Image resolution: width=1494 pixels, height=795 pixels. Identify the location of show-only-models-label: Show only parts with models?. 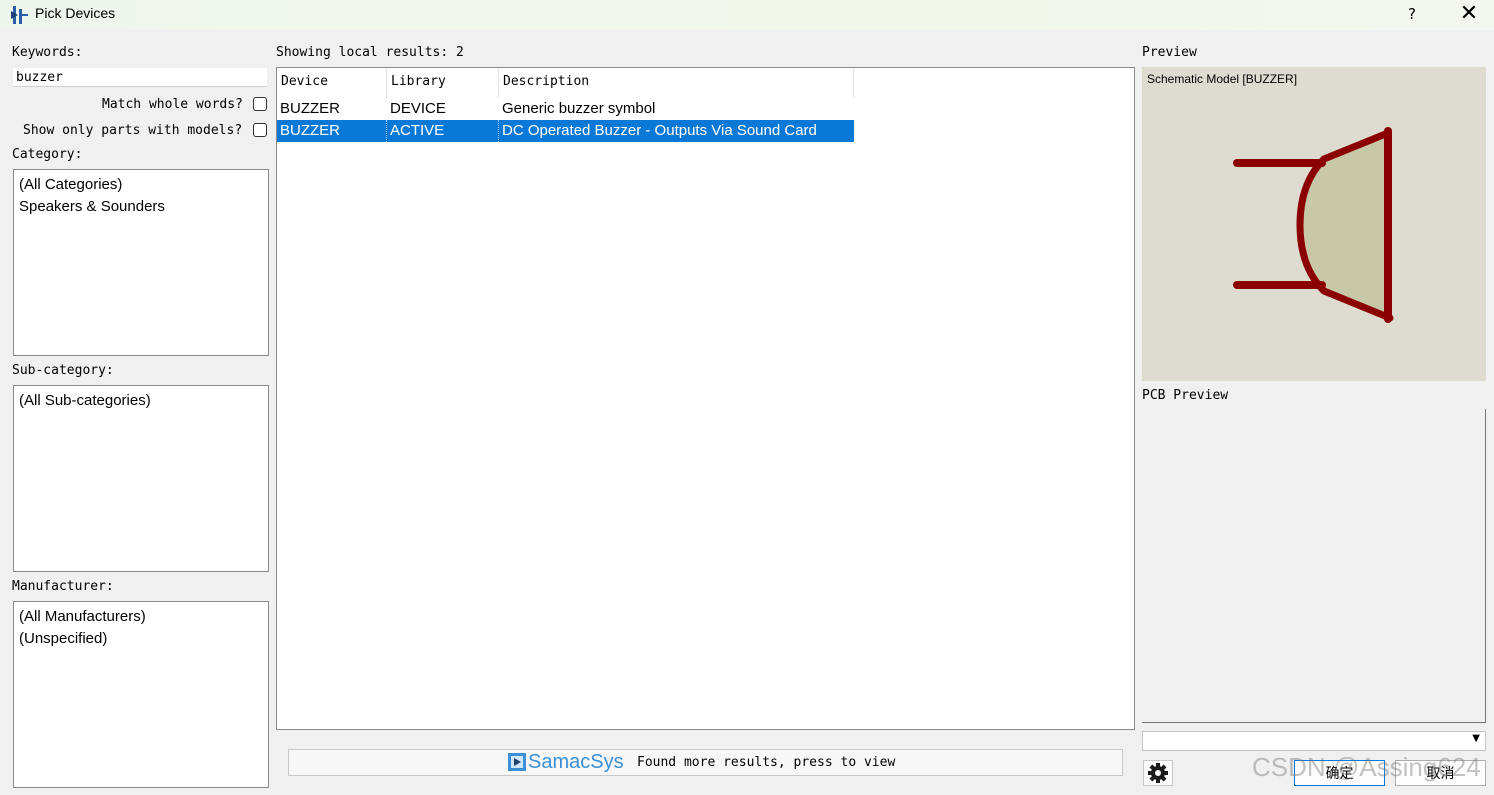
(133, 130).